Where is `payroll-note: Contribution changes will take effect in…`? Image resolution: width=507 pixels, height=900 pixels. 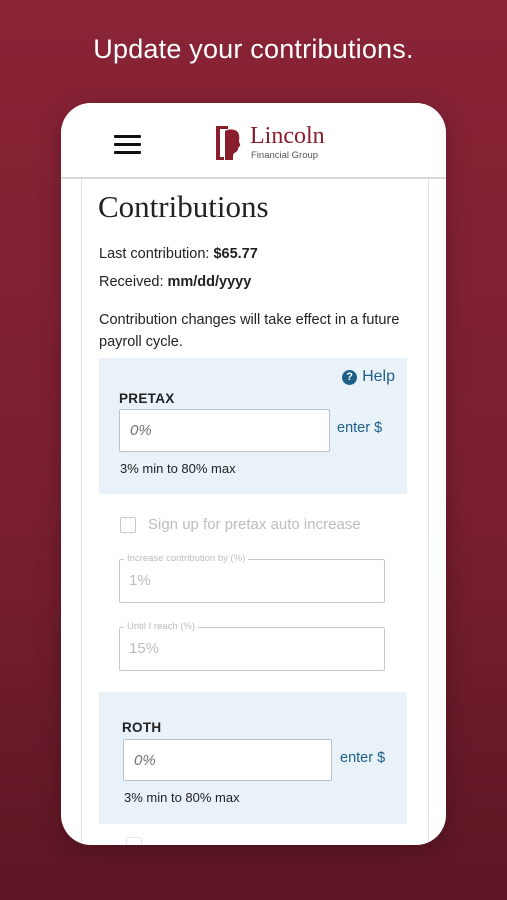 payroll-note: Contribution changes will take effect in… is located at coordinates (249, 331).